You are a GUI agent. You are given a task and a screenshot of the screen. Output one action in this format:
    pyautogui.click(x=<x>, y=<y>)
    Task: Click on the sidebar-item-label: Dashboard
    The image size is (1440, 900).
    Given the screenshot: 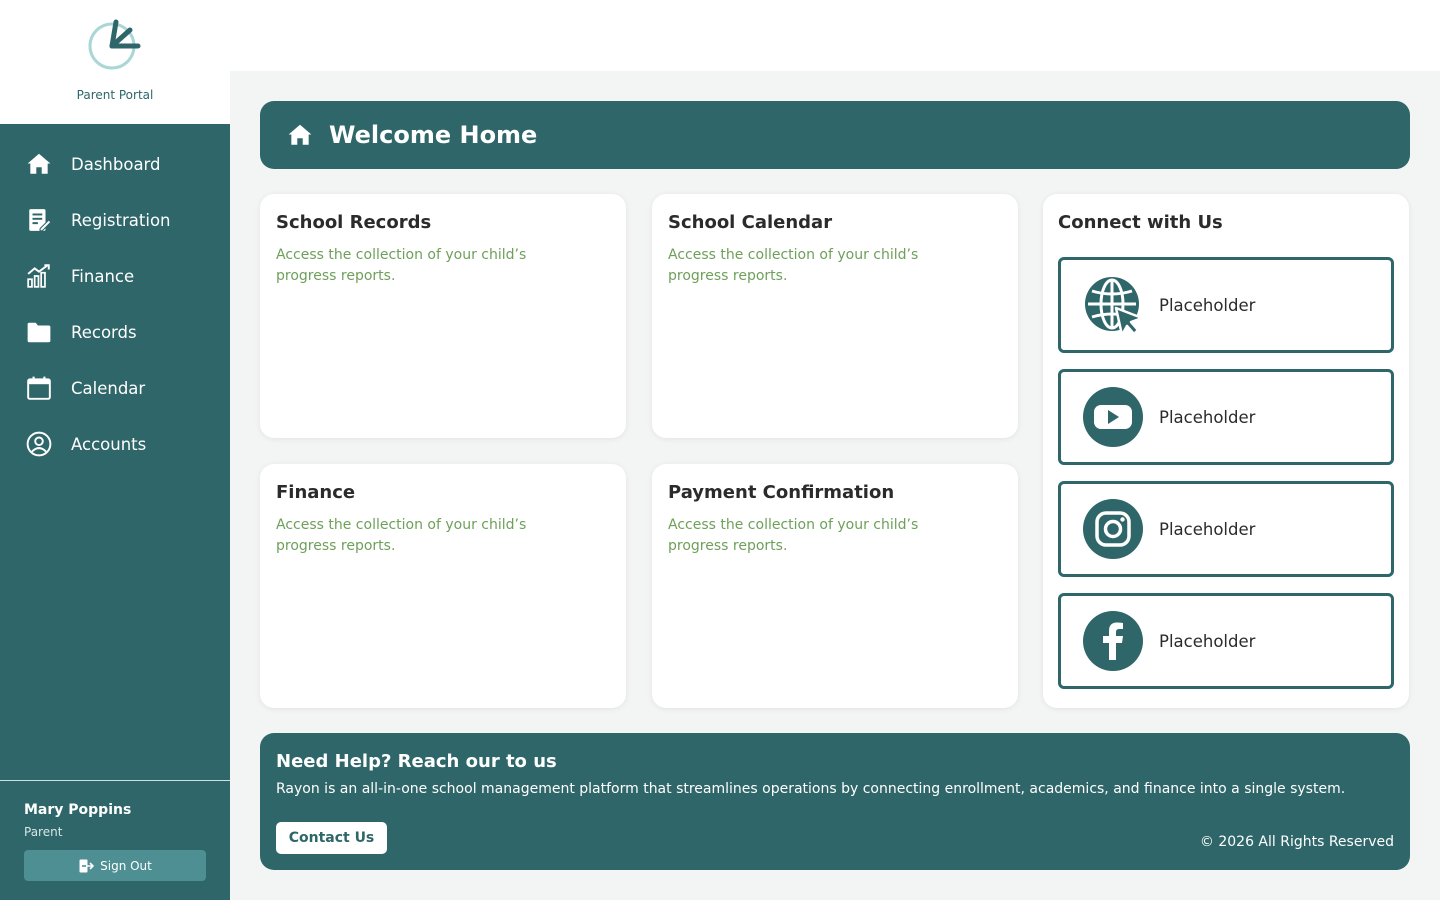 What is the action you would take?
    pyautogui.click(x=116, y=164)
    